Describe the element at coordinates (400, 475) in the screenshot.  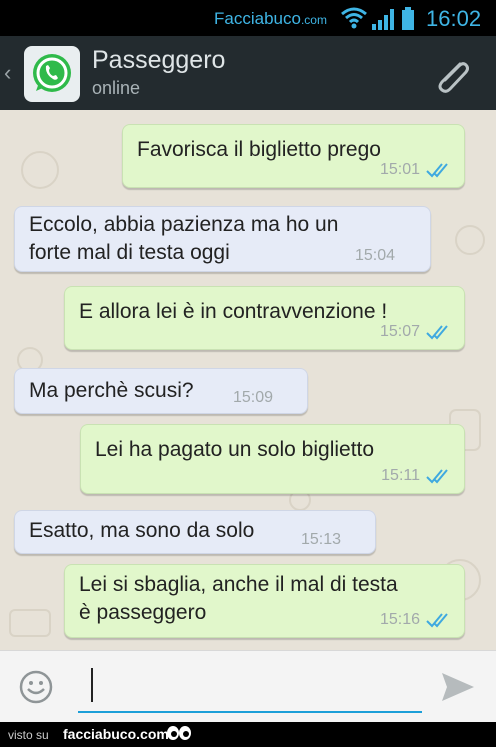
I see `message-time: 15:11` at that location.